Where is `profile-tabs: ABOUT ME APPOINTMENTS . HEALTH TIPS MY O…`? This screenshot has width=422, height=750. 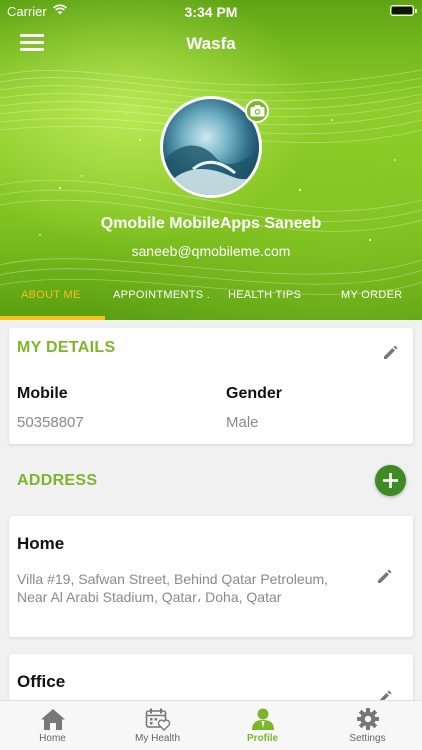 profile-tabs: ABOUT ME APPOINTMENTS . HEALTH TIPS MY O… is located at coordinates (211, 301).